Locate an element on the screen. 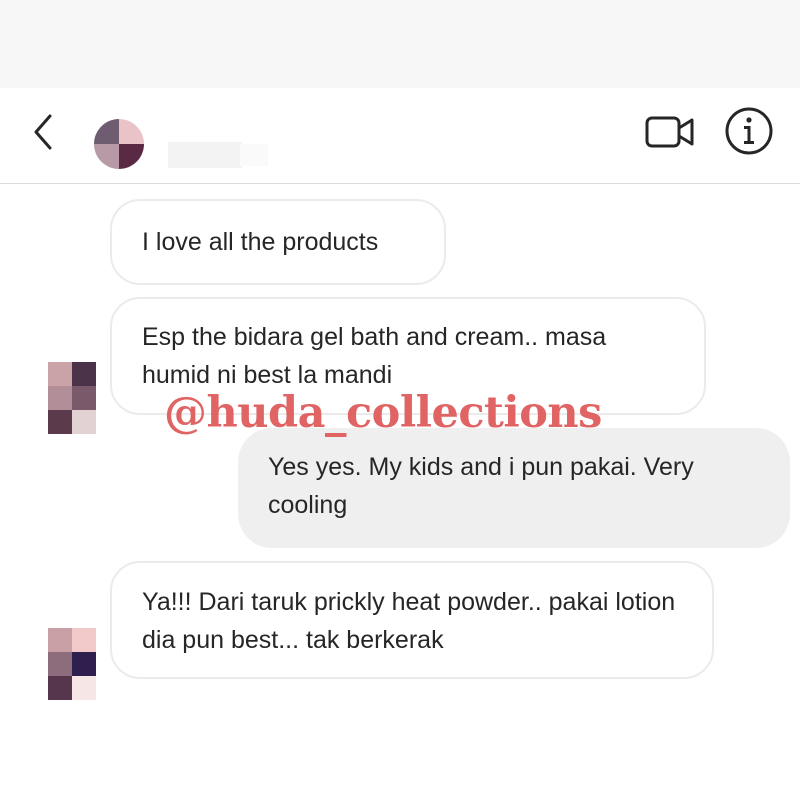 The height and width of the screenshot is (800, 800). contact-name-redacted is located at coordinates (205, 155).